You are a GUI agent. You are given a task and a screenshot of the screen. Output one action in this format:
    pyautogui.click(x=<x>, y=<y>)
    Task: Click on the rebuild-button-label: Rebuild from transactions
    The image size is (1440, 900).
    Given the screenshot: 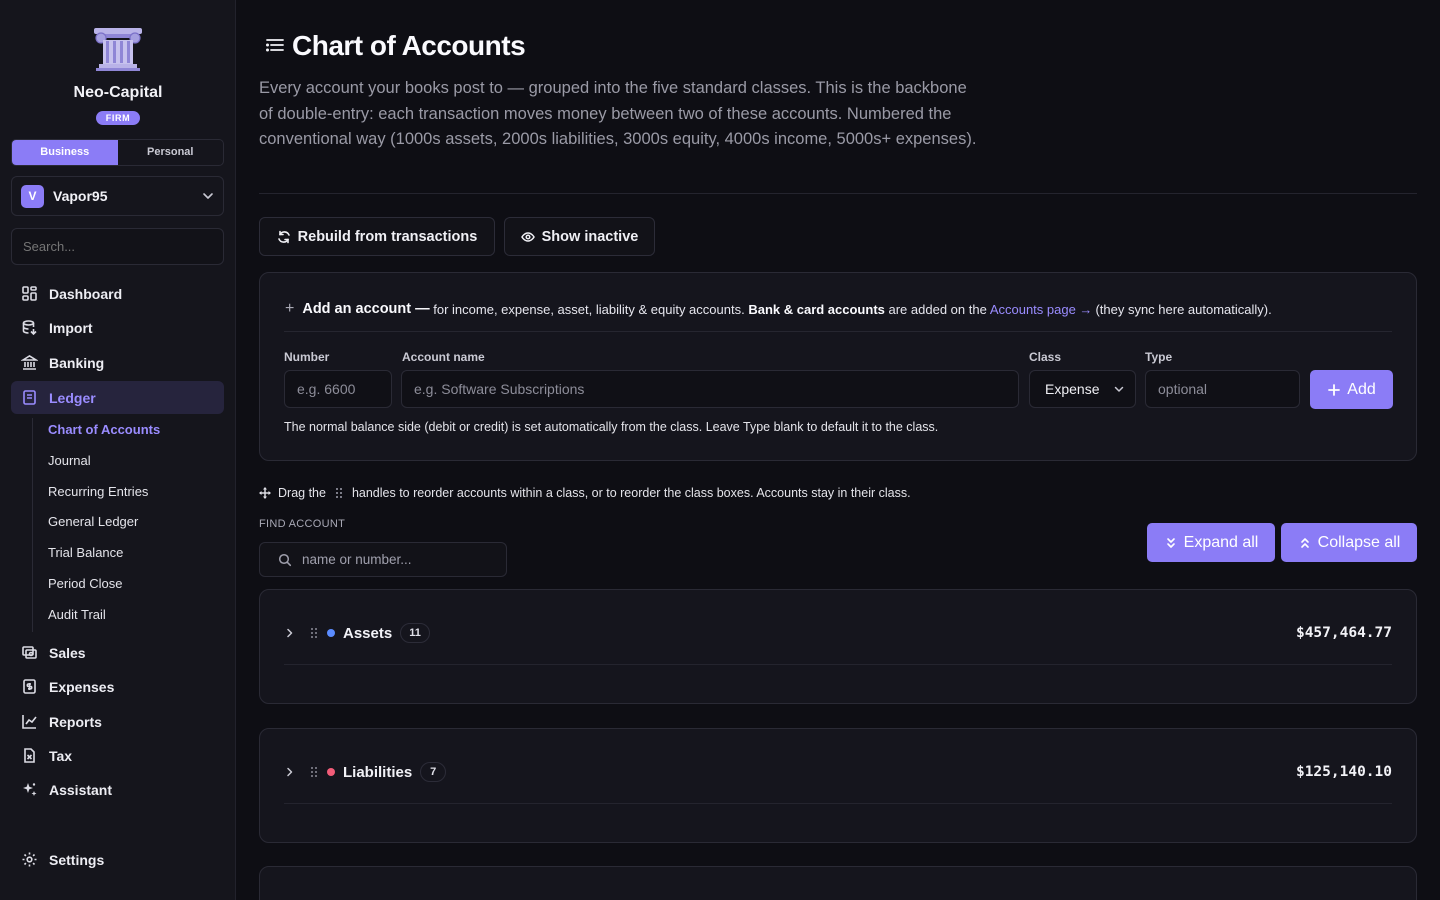 What is the action you would take?
    pyautogui.click(x=387, y=236)
    